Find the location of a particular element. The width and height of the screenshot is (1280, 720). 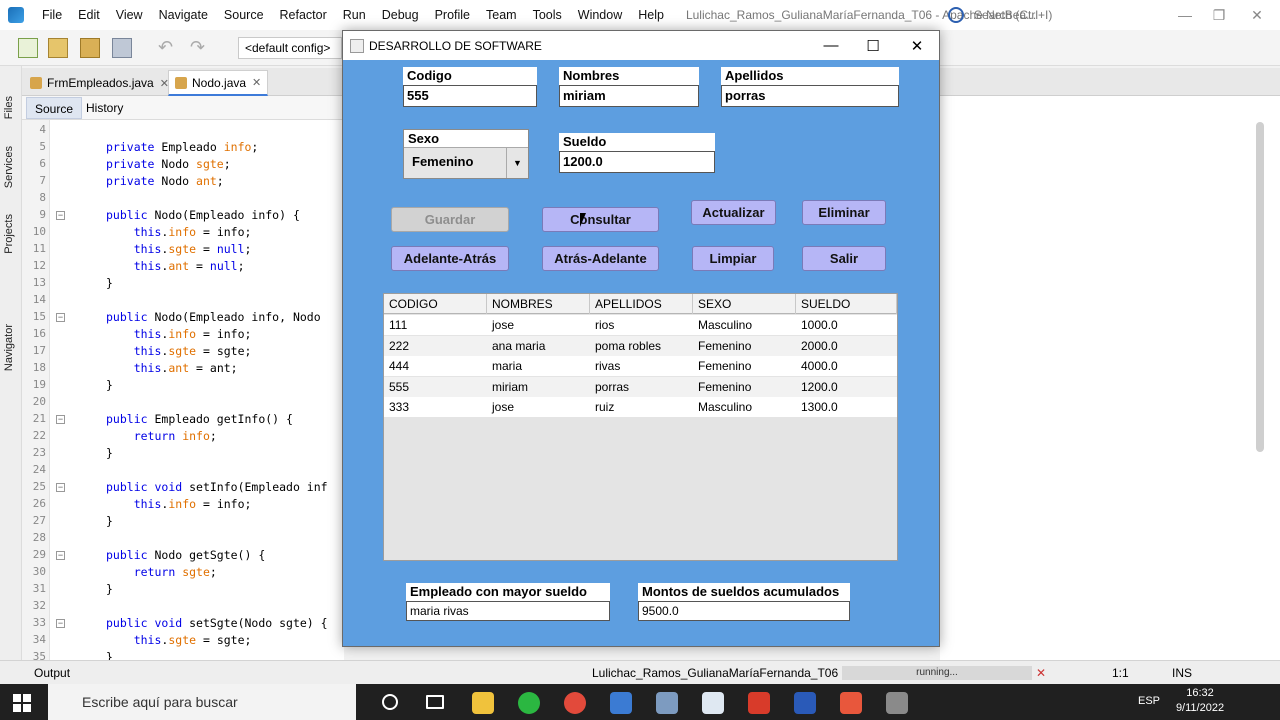

app-minimize-button: — is located at coordinates (831, 45).